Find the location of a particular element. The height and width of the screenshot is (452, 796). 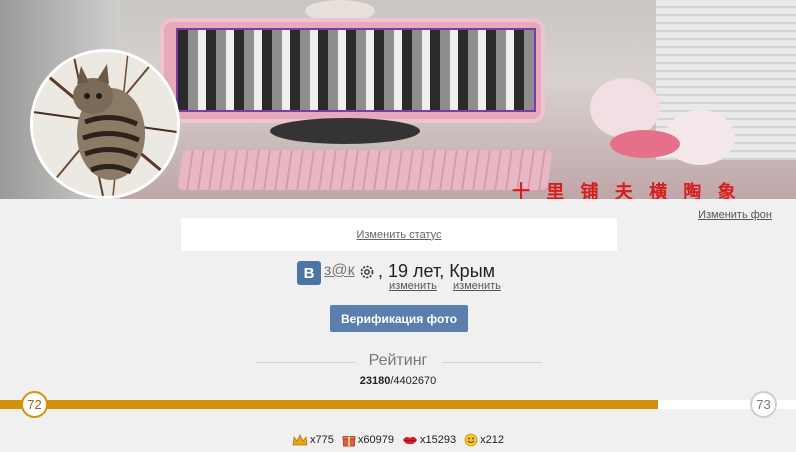

verify-photo-button: Верификация фото is located at coordinates (399, 318).